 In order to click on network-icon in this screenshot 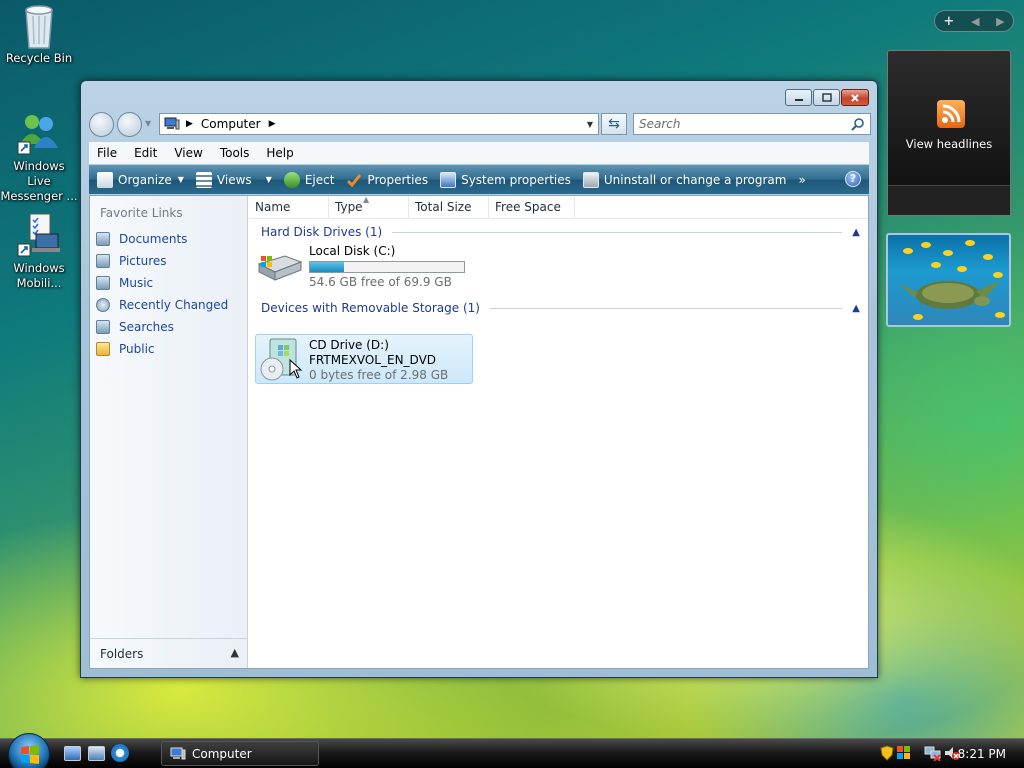, I will do `click(933, 753)`.